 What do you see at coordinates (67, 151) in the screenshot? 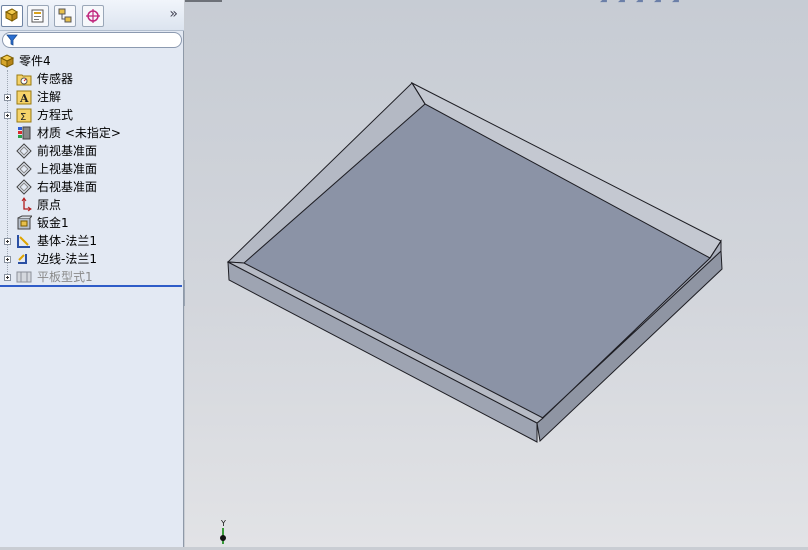
I see `tree-item-label: 前视基准面` at bounding box center [67, 151].